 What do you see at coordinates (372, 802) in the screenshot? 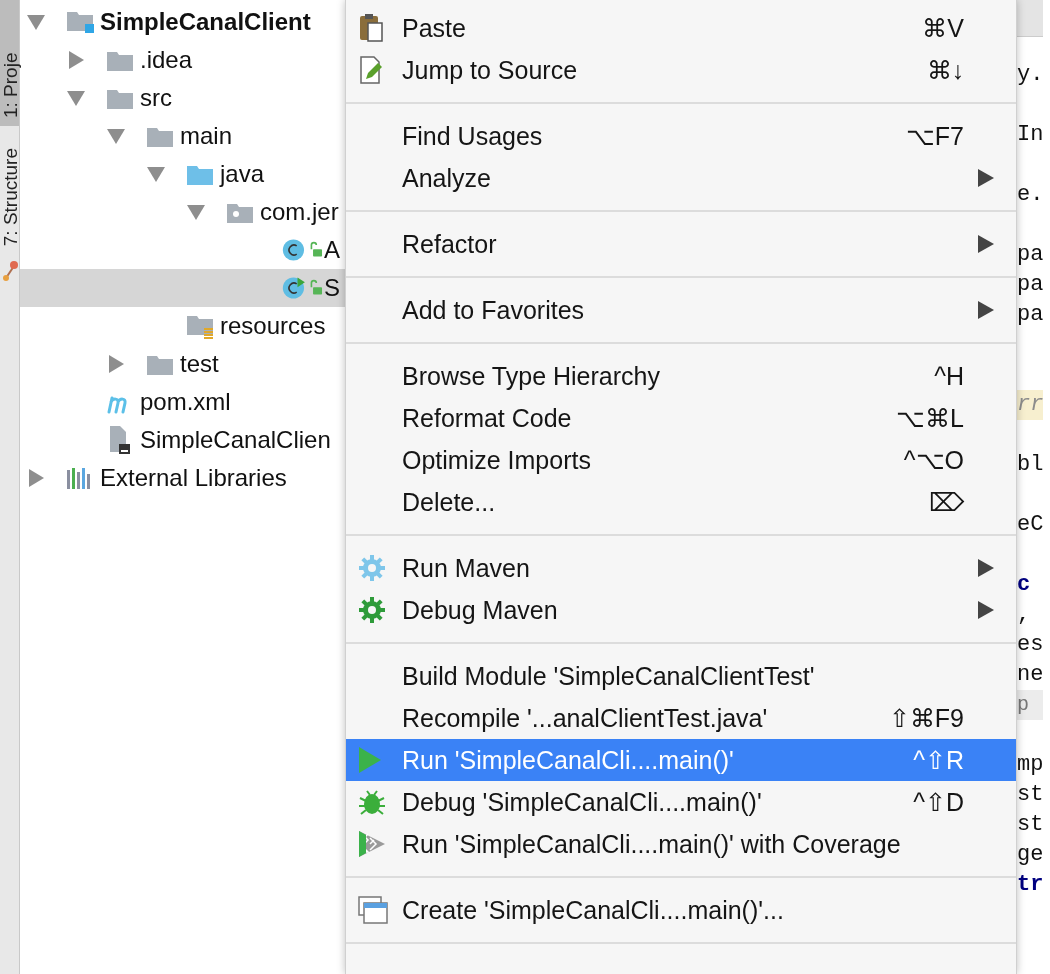
I see `bug-icon` at bounding box center [372, 802].